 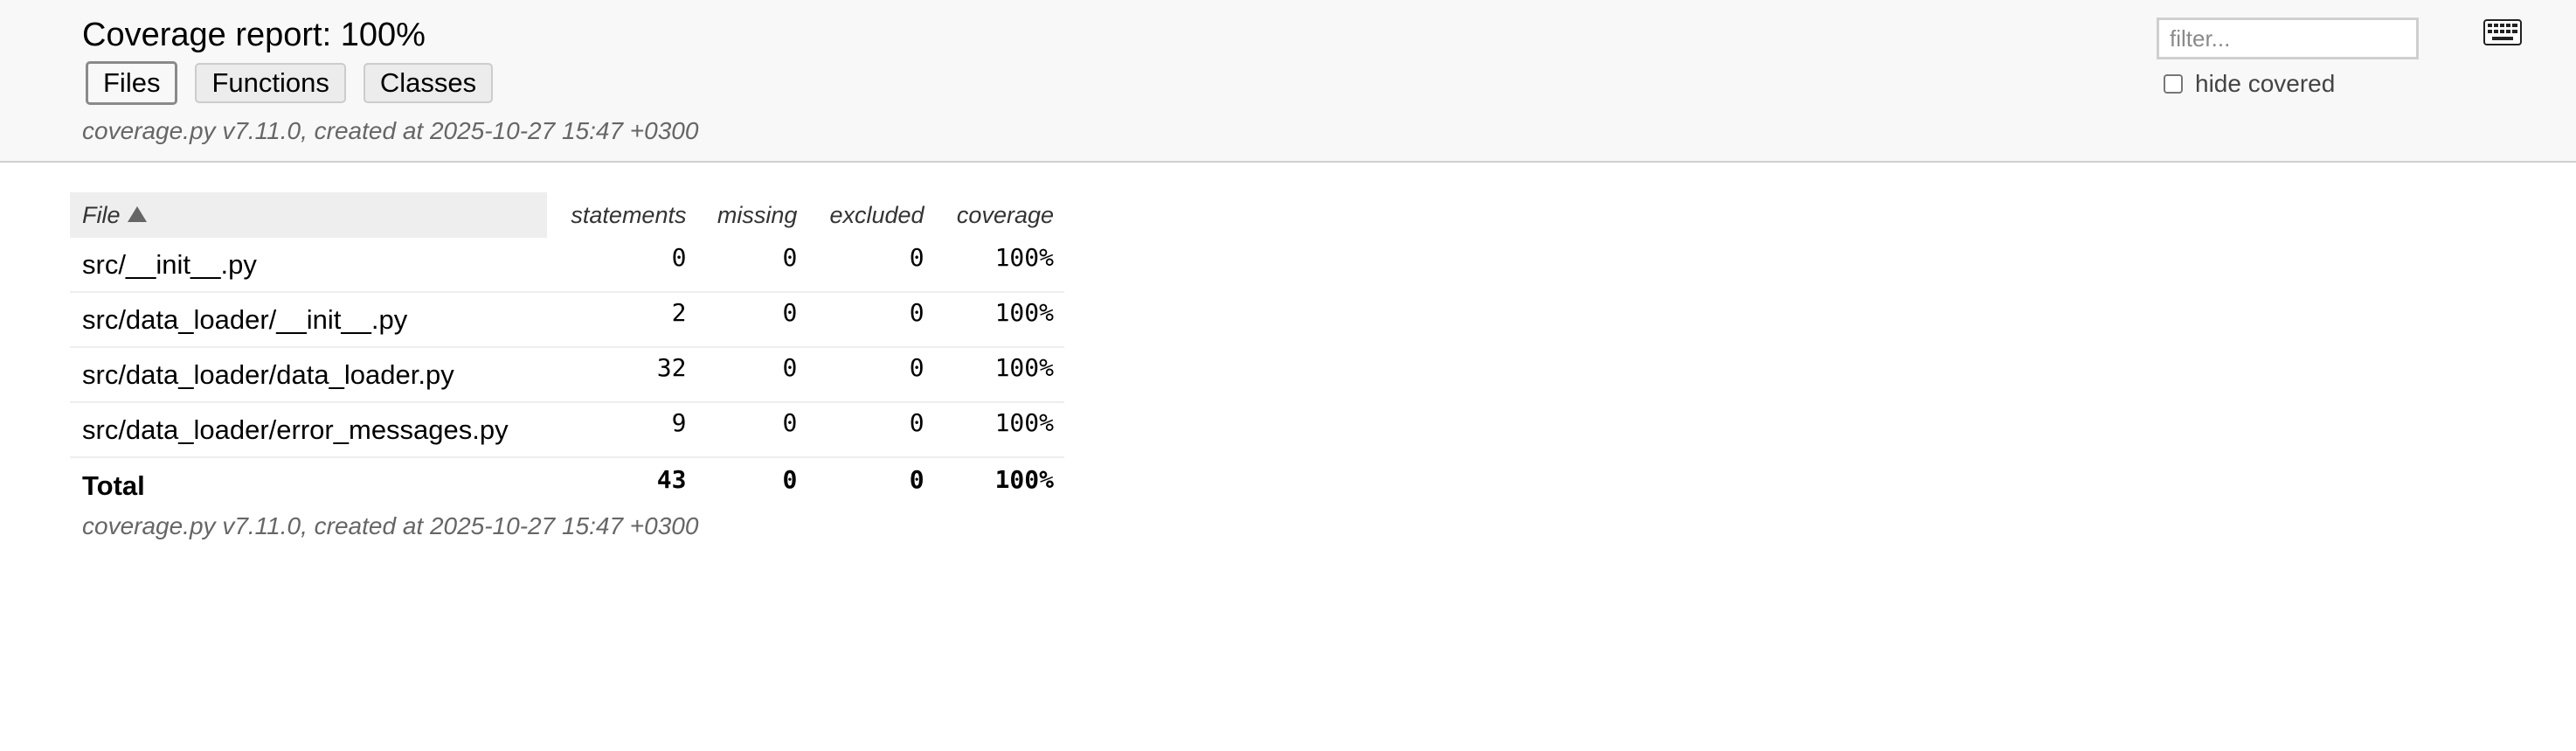 I want to click on file-link: src/data_loader/error_messages.py, so click(x=308, y=430).